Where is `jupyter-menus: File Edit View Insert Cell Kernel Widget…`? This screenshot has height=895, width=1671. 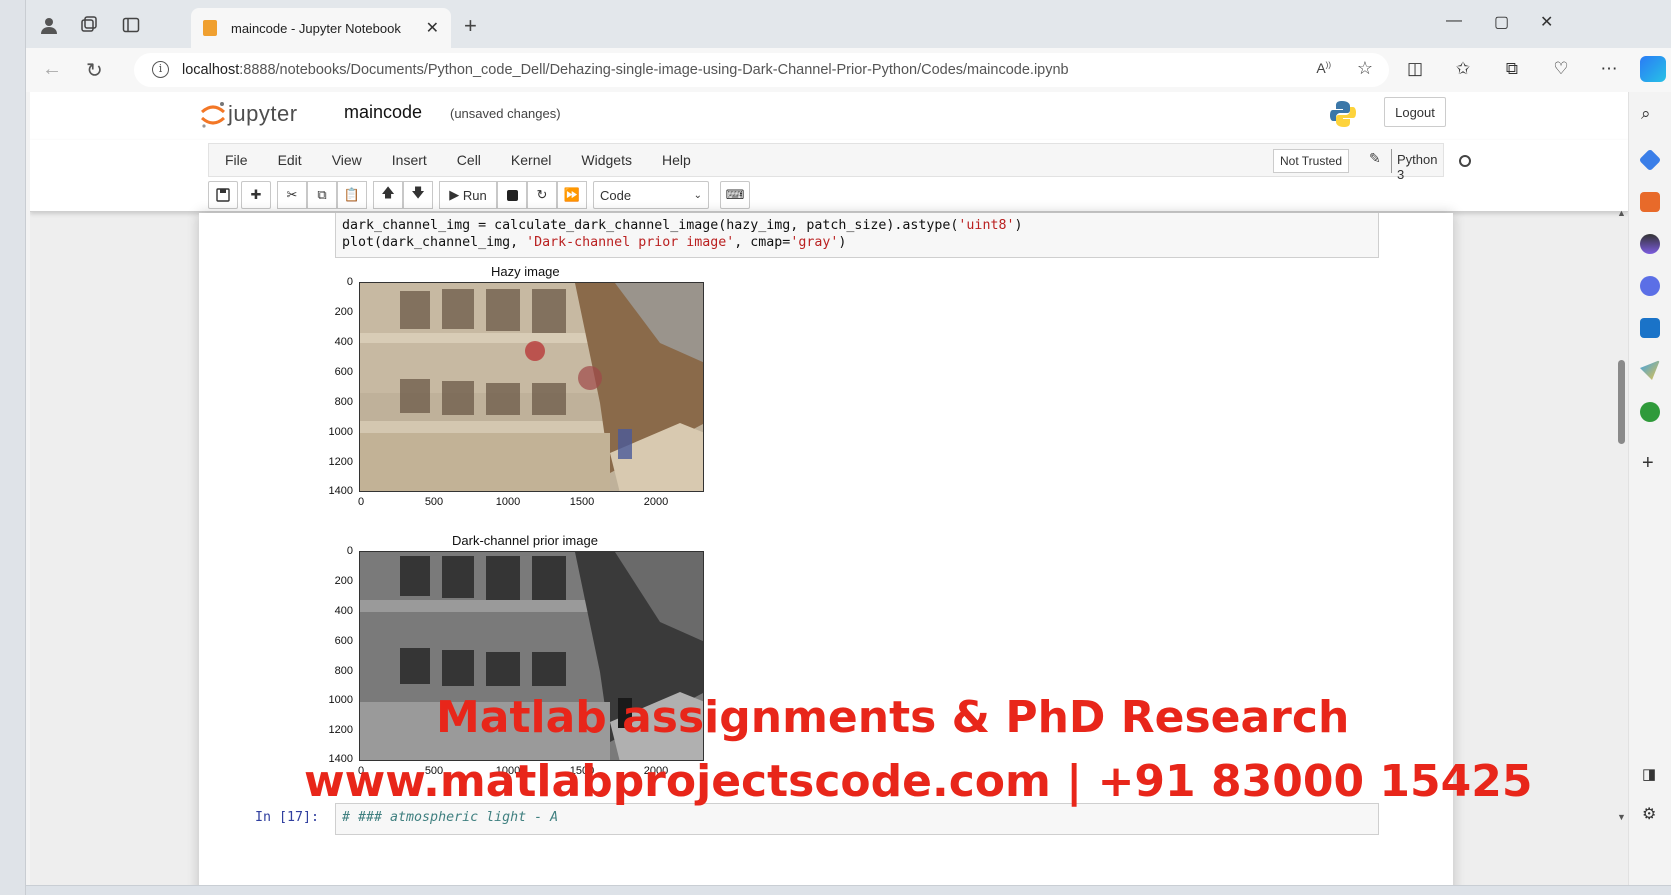
jupyter-menus: File Edit View Insert Cell Kernel Widget… is located at coordinates (829, 176).